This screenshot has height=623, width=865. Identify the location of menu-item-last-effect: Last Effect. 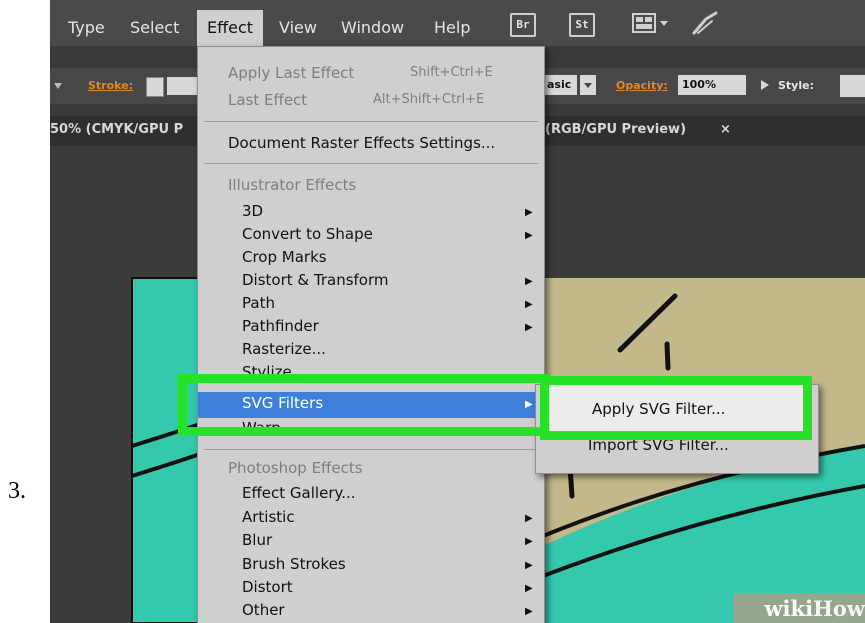
(267, 100).